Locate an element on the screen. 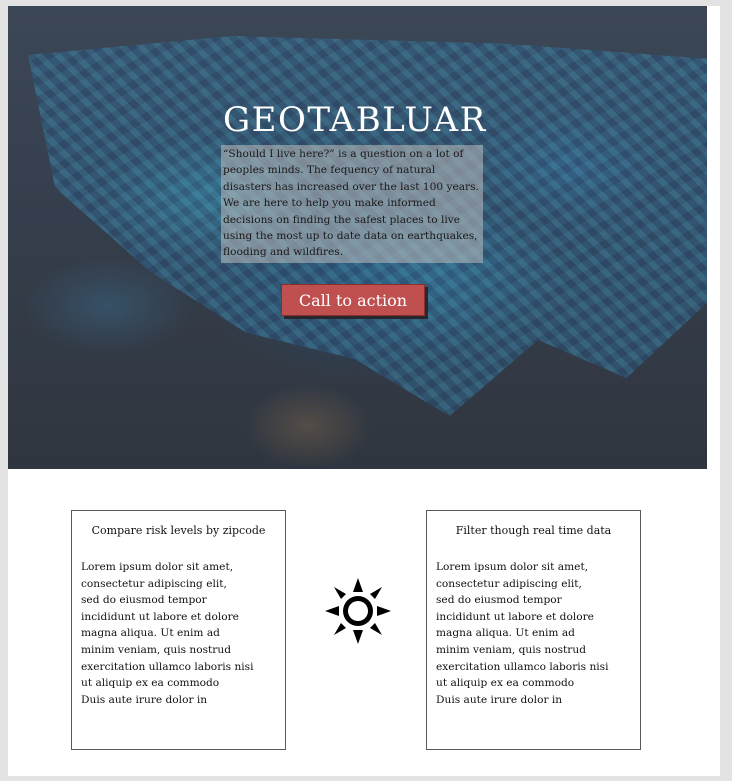 The image size is (732, 781). sun-icon is located at coordinates (358, 611).